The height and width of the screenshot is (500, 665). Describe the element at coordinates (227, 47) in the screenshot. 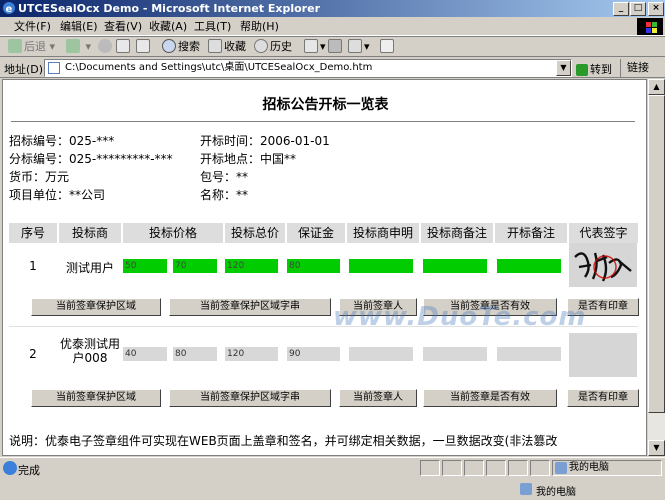

I see `favorites-button: 收藏` at that location.